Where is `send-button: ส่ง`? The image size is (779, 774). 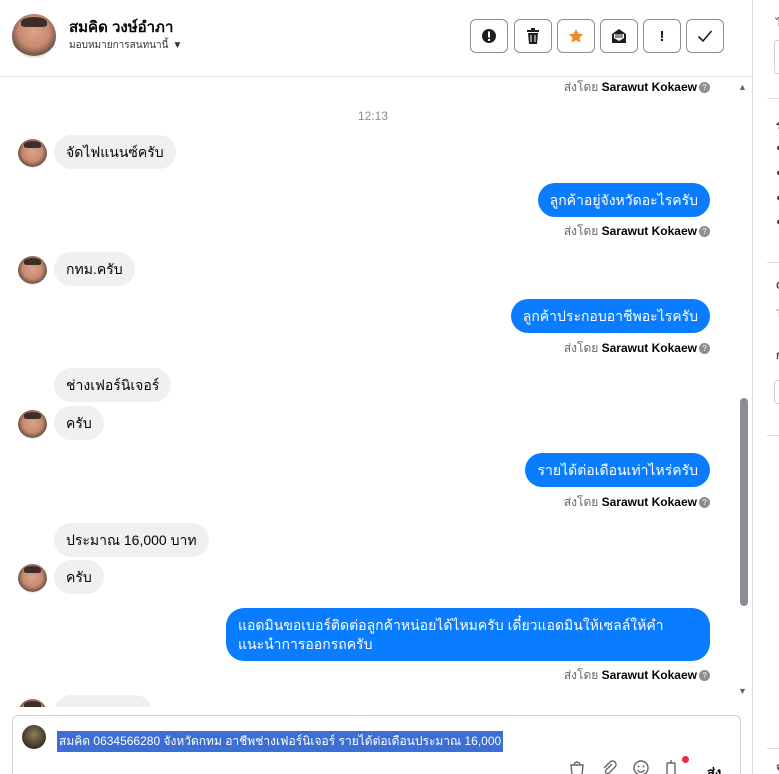
send-button: ส่ง is located at coordinates (714, 768).